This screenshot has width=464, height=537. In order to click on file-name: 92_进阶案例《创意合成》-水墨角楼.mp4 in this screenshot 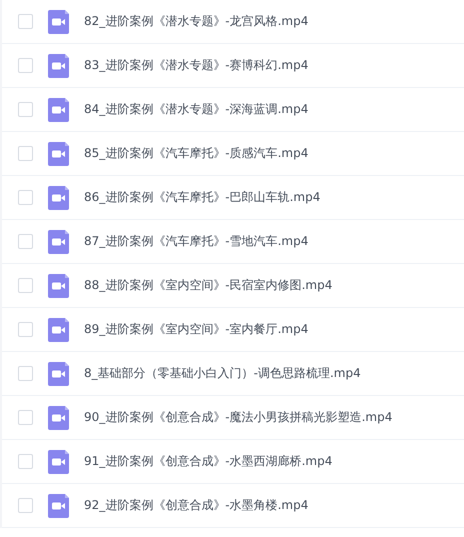, I will do `click(196, 505)`.